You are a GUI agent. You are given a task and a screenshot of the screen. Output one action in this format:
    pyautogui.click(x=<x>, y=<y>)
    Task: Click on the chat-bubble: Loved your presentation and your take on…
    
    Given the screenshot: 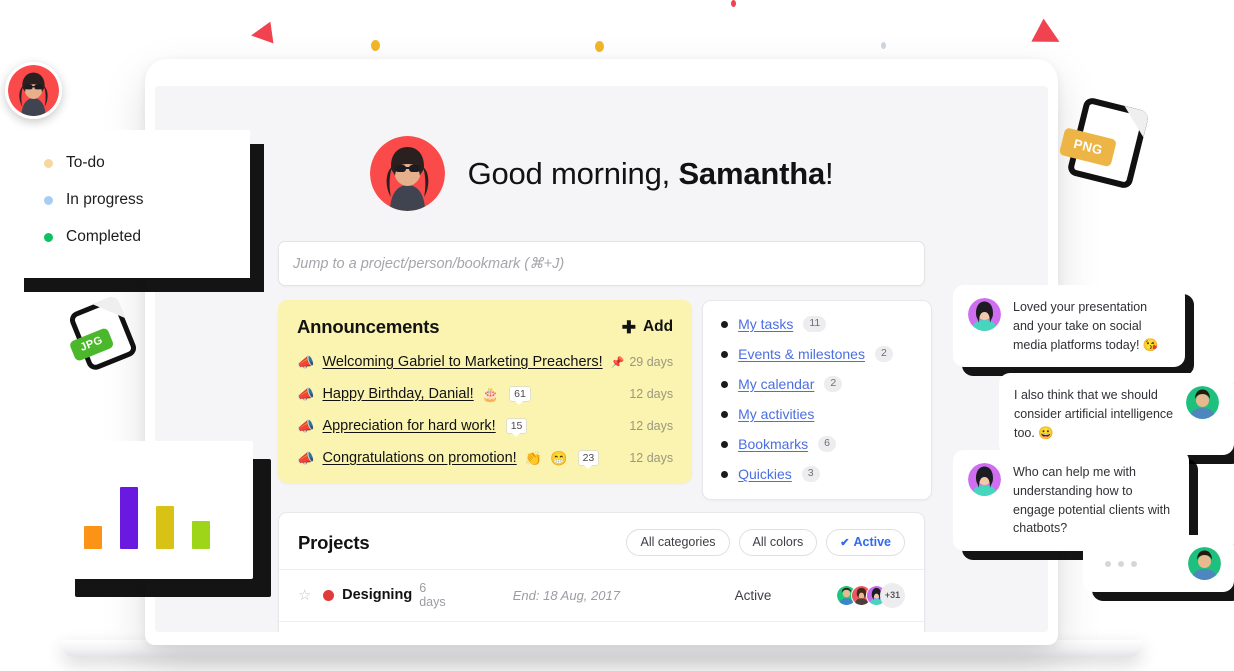 What is the action you would take?
    pyautogui.click(x=1069, y=326)
    